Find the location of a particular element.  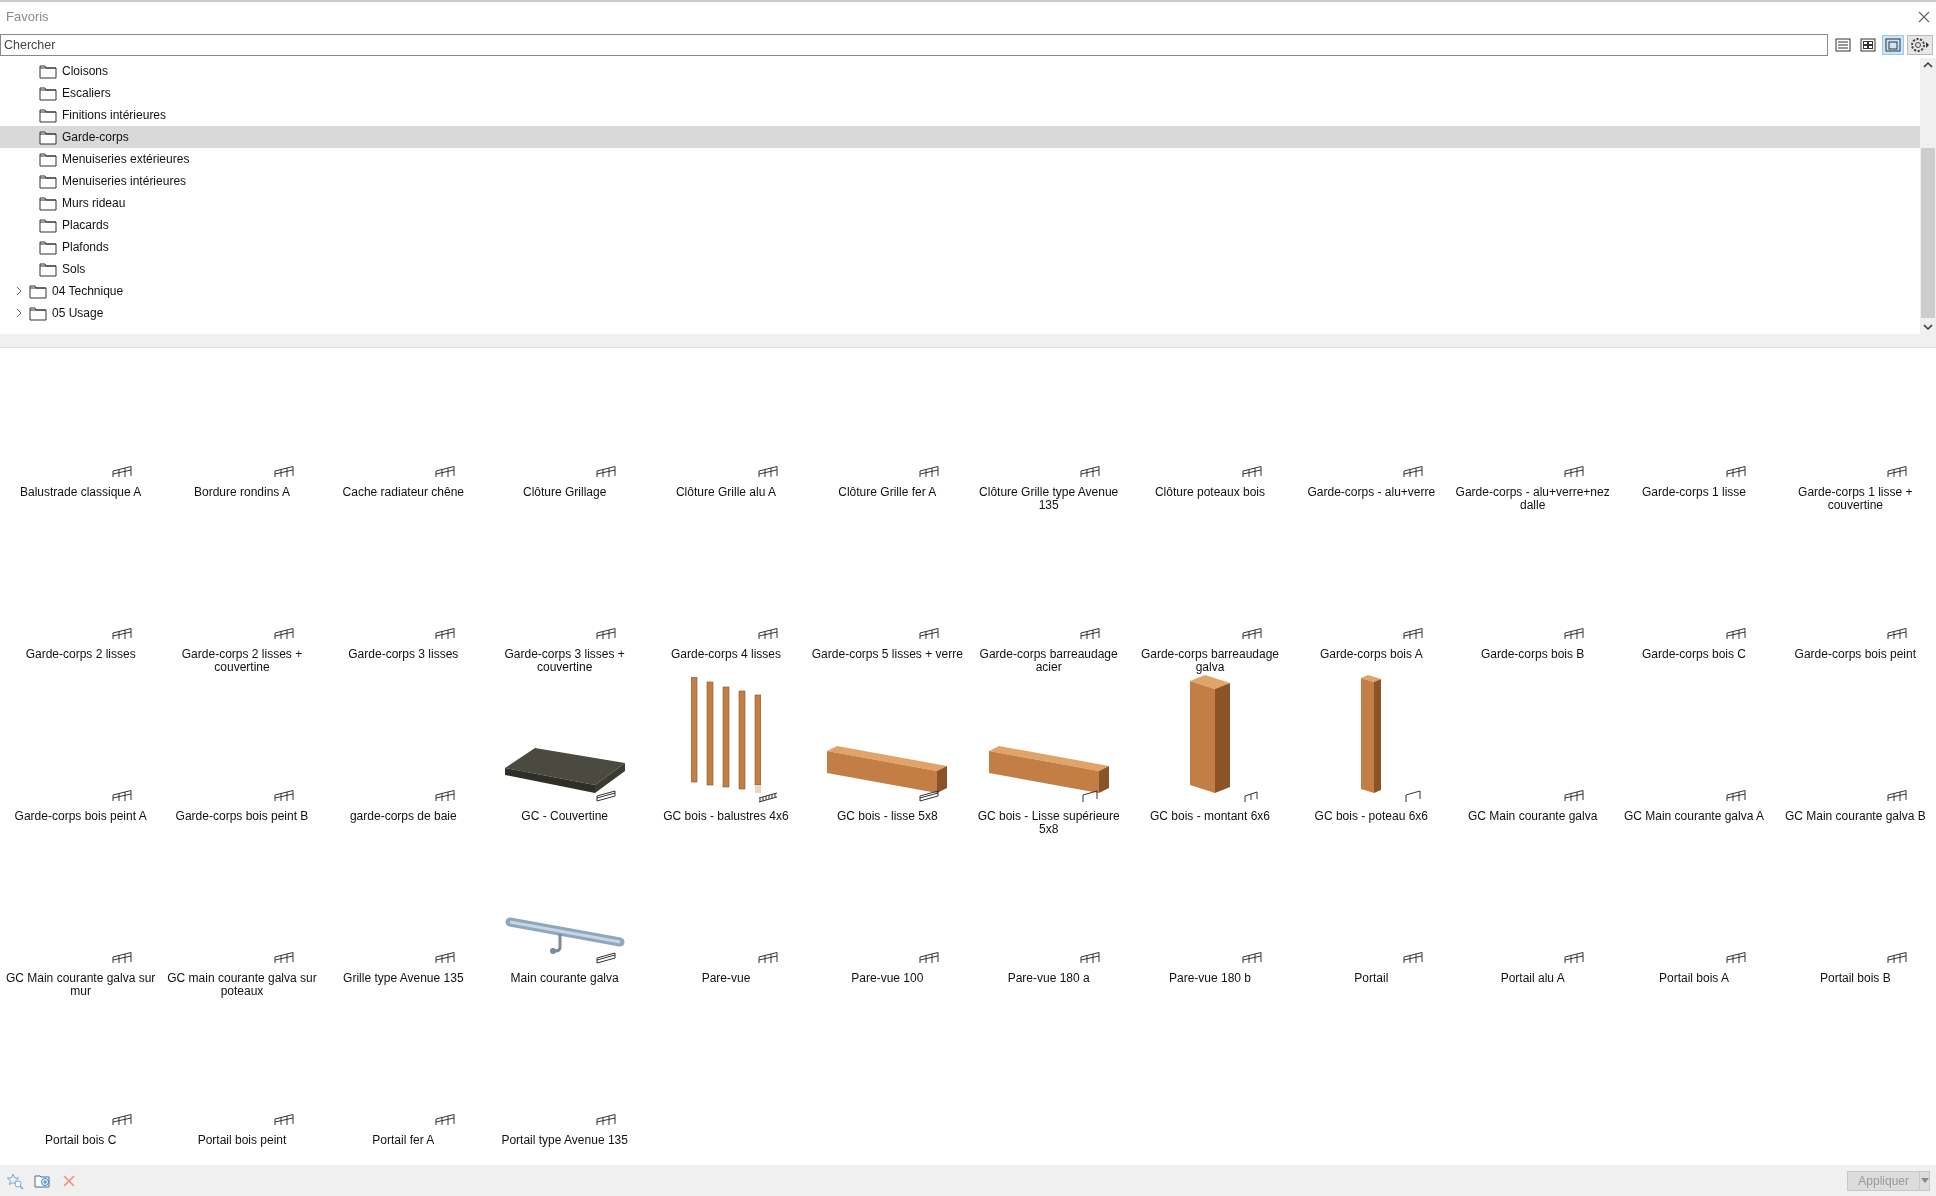

item-label: Garde-corps bois C is located at coordinates (1694, 654).